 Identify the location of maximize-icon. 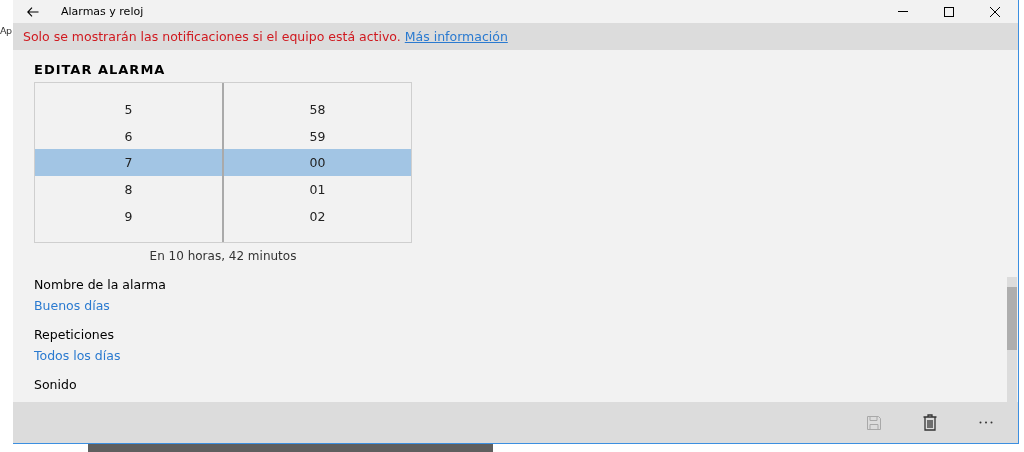
(949, 11).